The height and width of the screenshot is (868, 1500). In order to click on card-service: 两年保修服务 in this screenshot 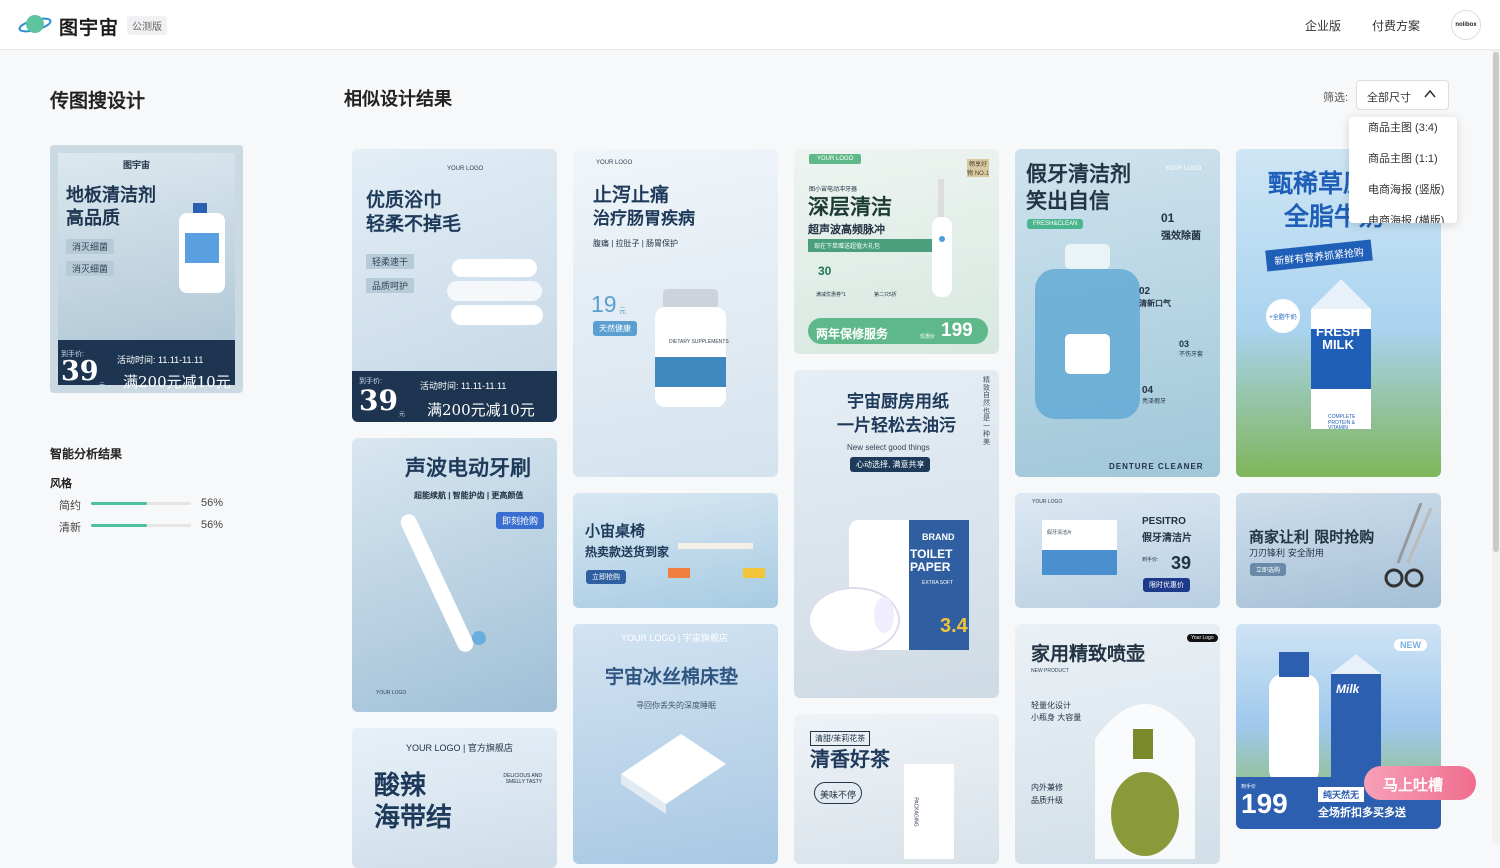, I will do `click(852, 334)`.